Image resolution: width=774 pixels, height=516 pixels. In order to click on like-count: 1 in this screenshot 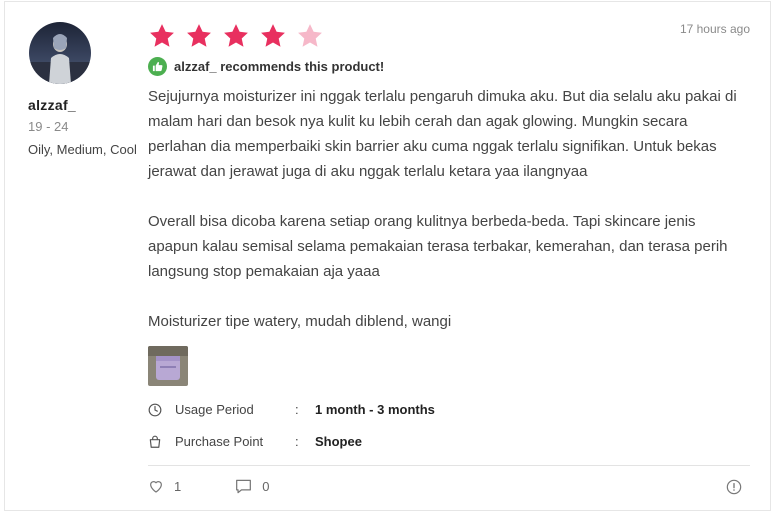, I will do `click(178, 486)`.